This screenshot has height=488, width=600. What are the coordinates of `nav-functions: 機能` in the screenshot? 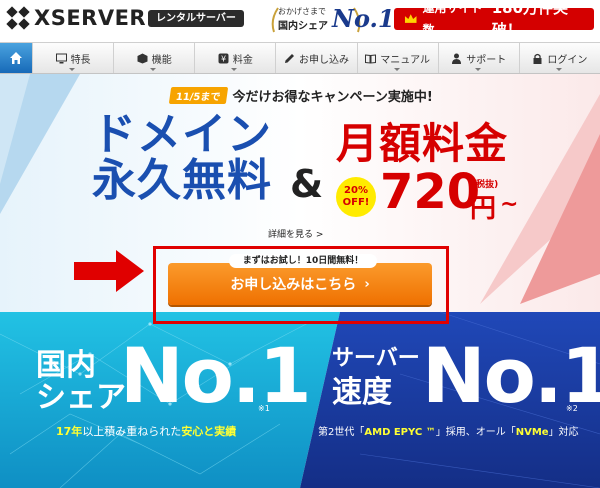 It's located at (153, 58).